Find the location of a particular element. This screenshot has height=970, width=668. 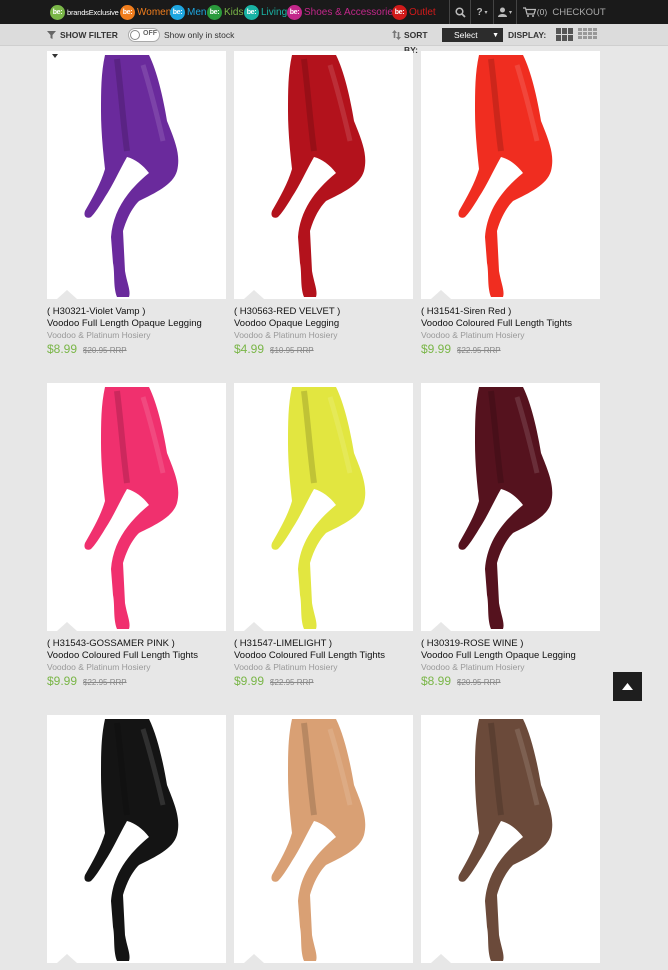

nav-label: Shoes & Accessories is located at coordinates (351, 12).